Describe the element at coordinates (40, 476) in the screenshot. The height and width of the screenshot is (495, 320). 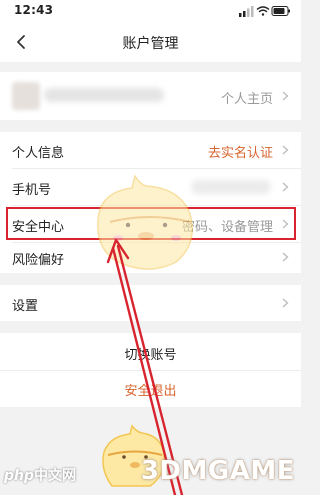
I see `watermark-php: php中文网` at that location.